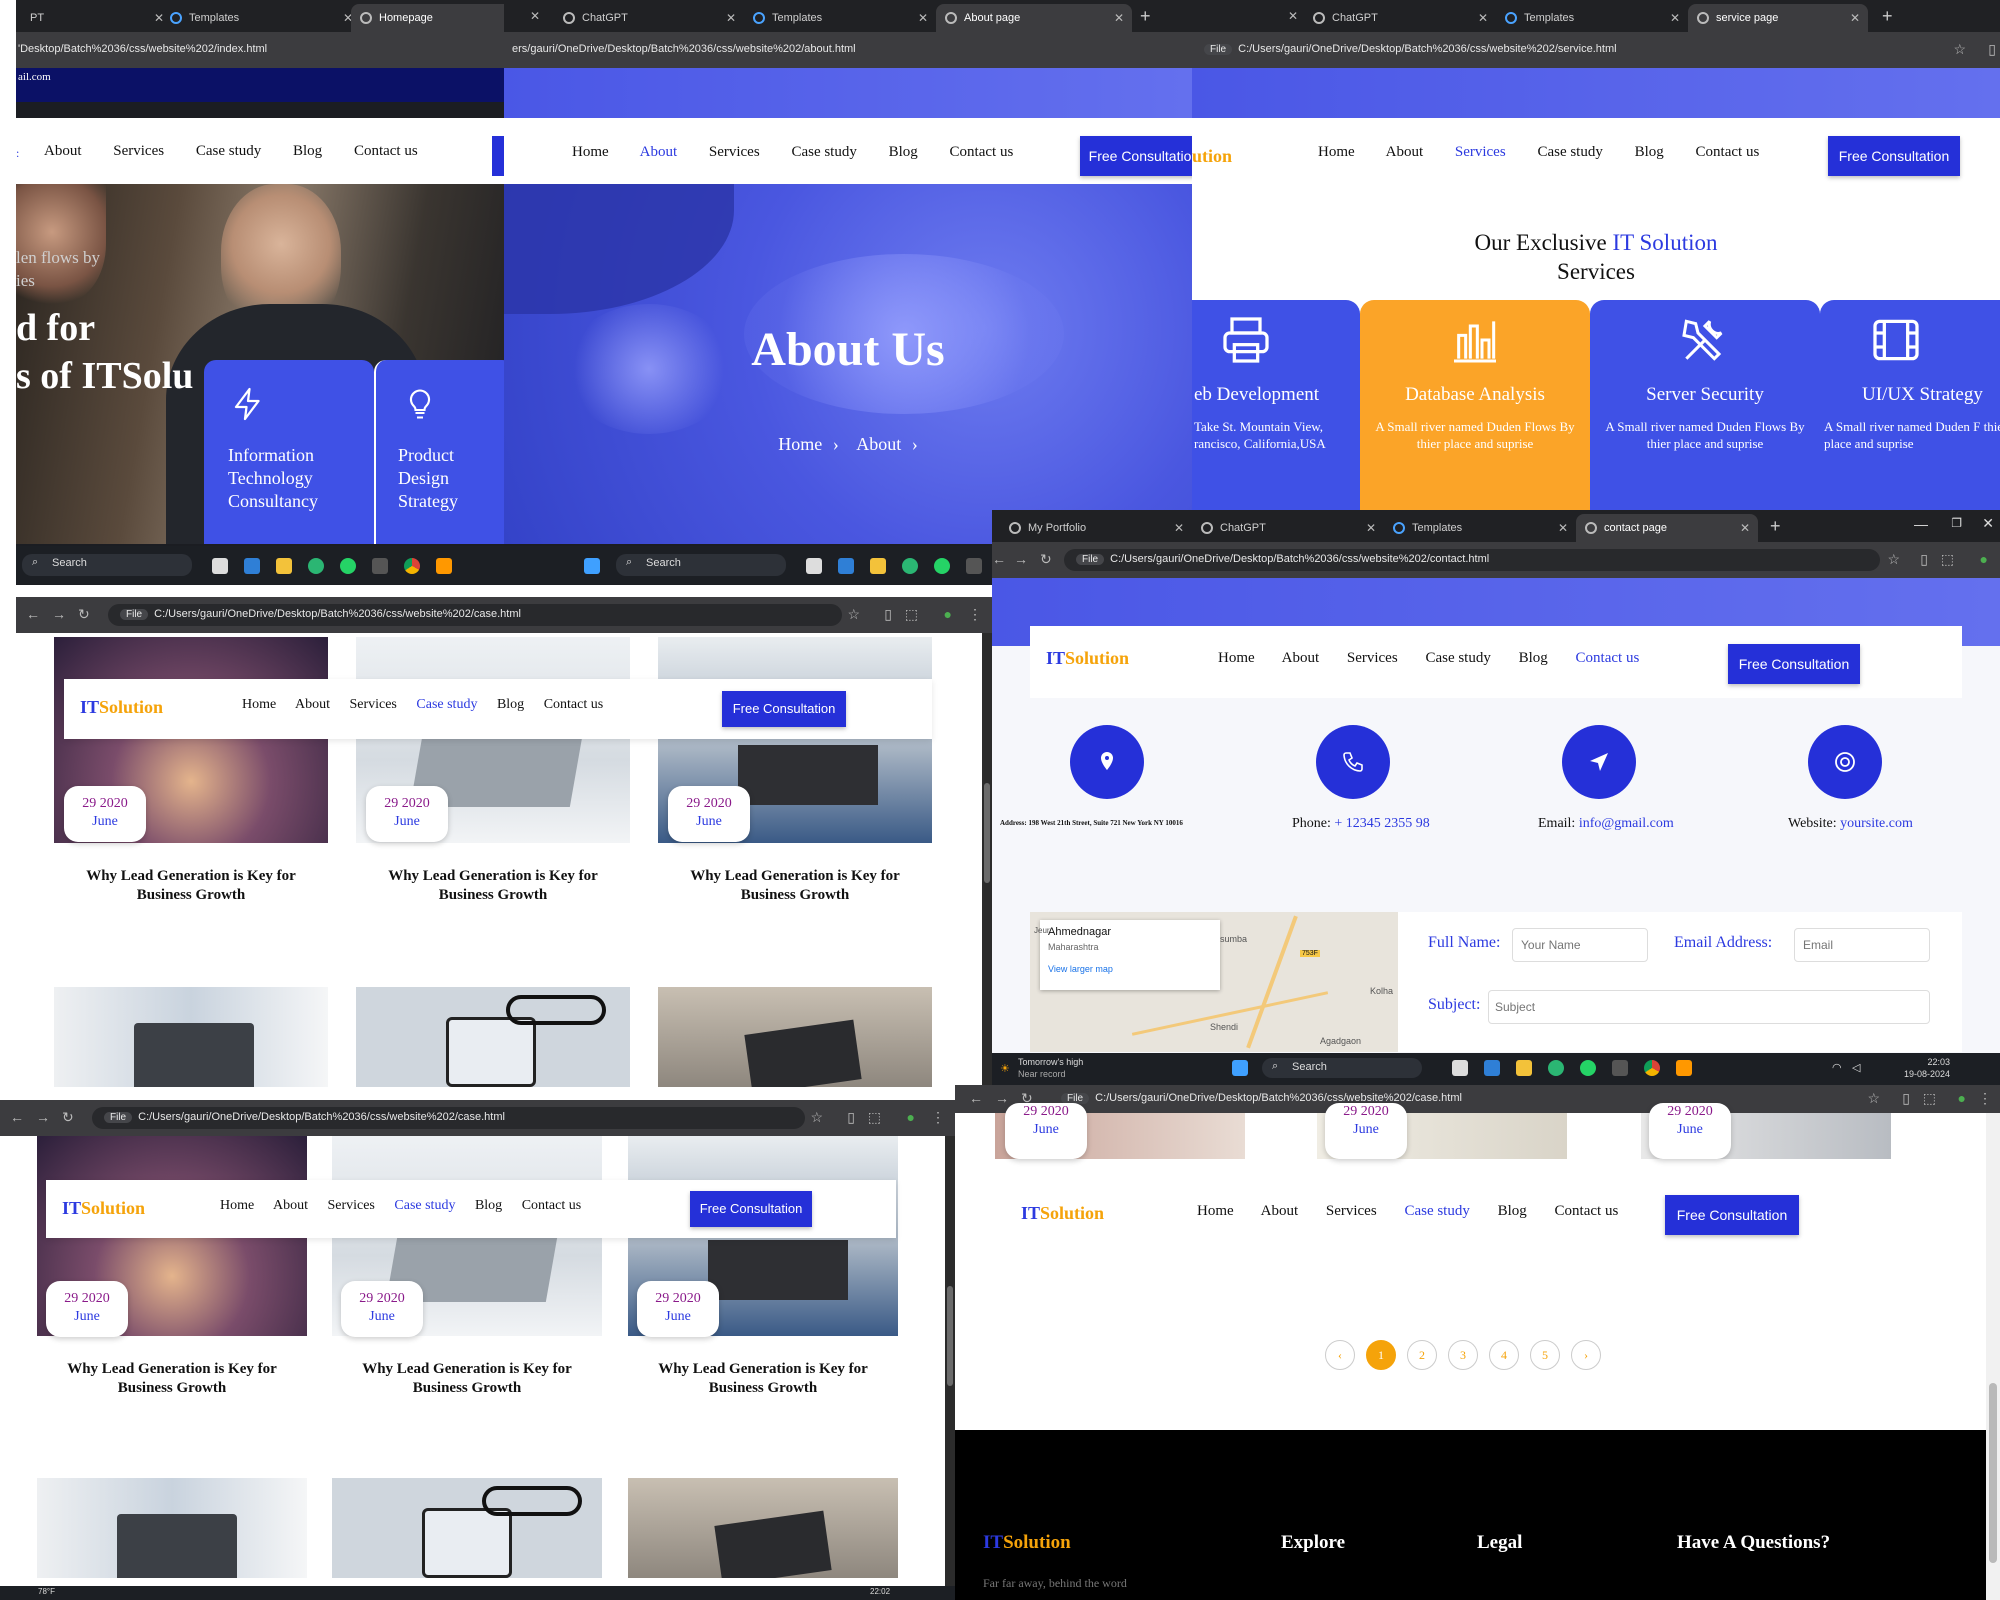 The image size is (2000, 1600). Describe the element at coordinates (1034, 18) in the screenshot. I see `tab-about-page: About page ✕` at that location.